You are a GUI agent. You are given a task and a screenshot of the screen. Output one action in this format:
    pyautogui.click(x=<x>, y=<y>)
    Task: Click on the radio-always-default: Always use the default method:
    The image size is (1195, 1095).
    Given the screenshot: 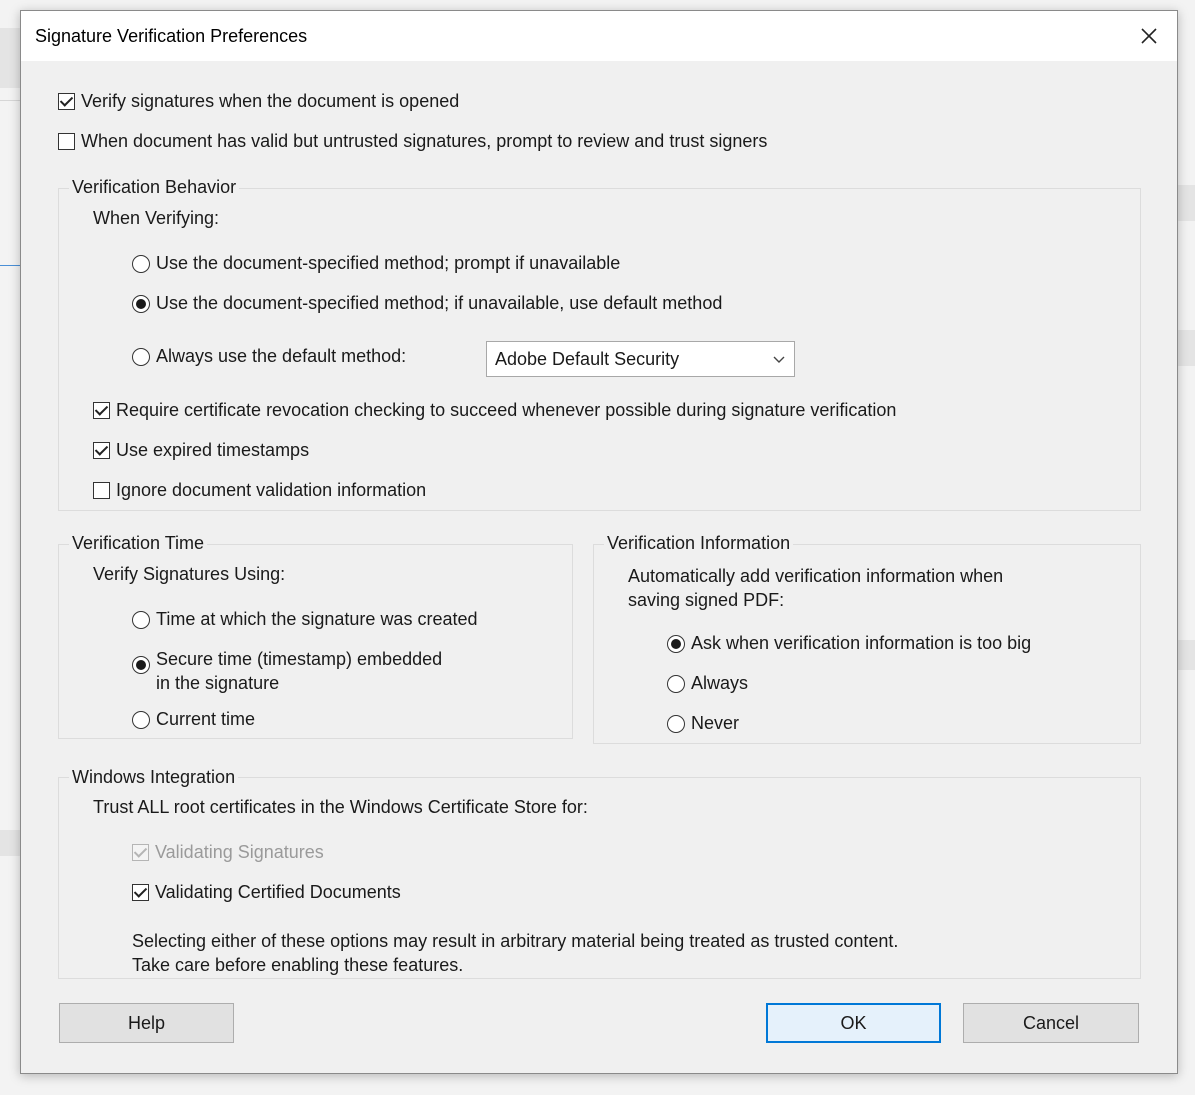 What is the action you would take?
    pyautogui.click(x=269, y=356)
    